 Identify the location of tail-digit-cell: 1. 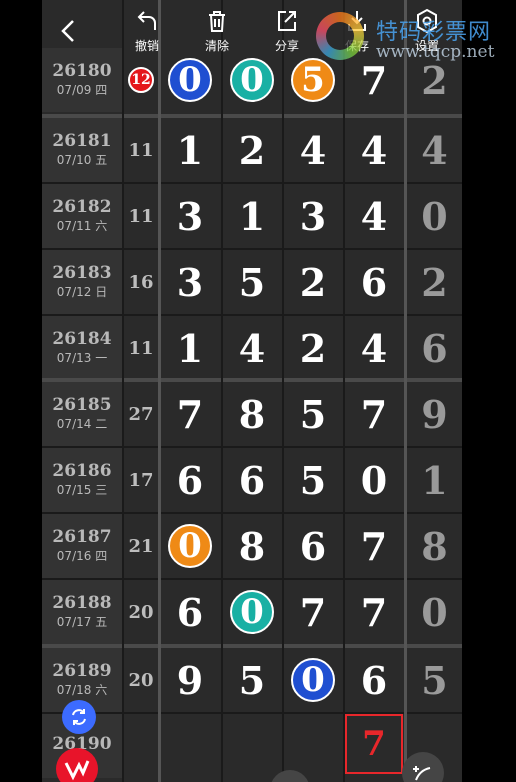
(434, 480).